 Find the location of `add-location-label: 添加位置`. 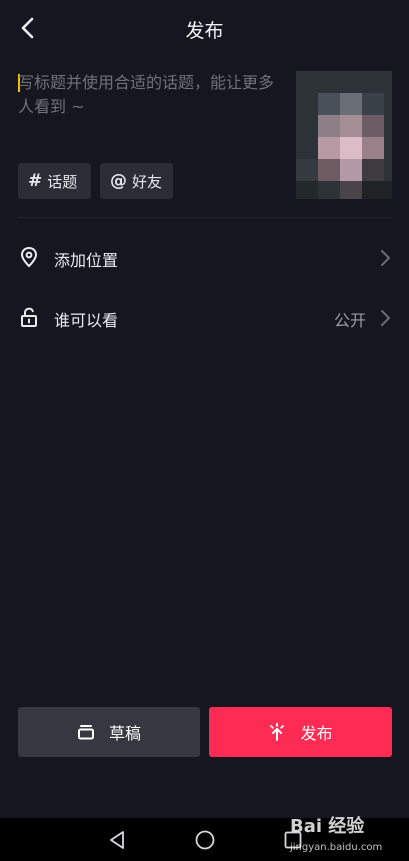

add-location-label: 添加位置 is located at coordinates (86, 260).